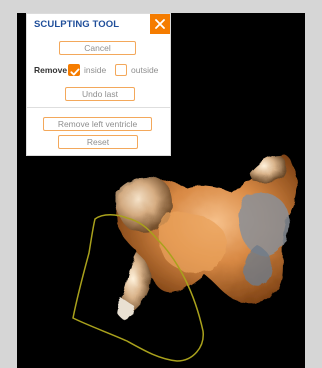 The width and height of the screenshot is (322, 368). I want to click on remove-label: Remove, so click(51, 70).